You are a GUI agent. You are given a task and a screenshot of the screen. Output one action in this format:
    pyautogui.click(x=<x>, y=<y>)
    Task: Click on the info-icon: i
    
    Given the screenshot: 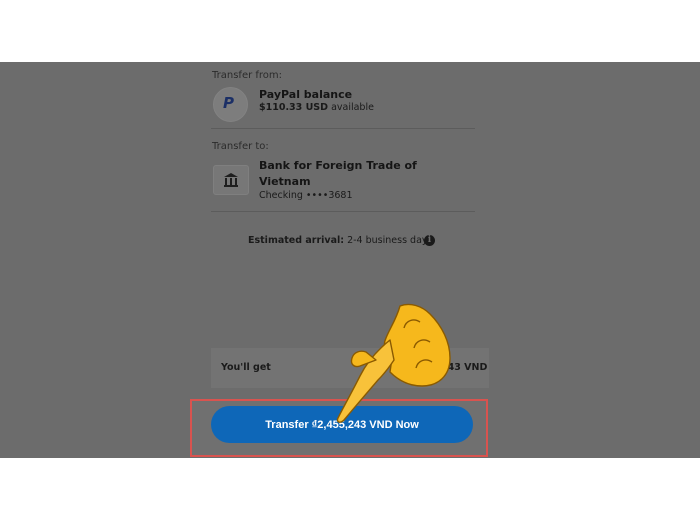 What is the action you would take?
    pyautogui.click(x=429, y=240)
    